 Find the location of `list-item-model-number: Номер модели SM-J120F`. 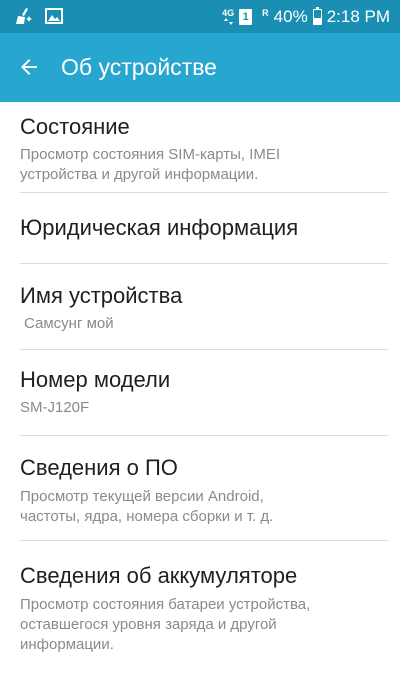

list-item-model-number: Номер модели SM-J120F is located at coordinates (200, 393).